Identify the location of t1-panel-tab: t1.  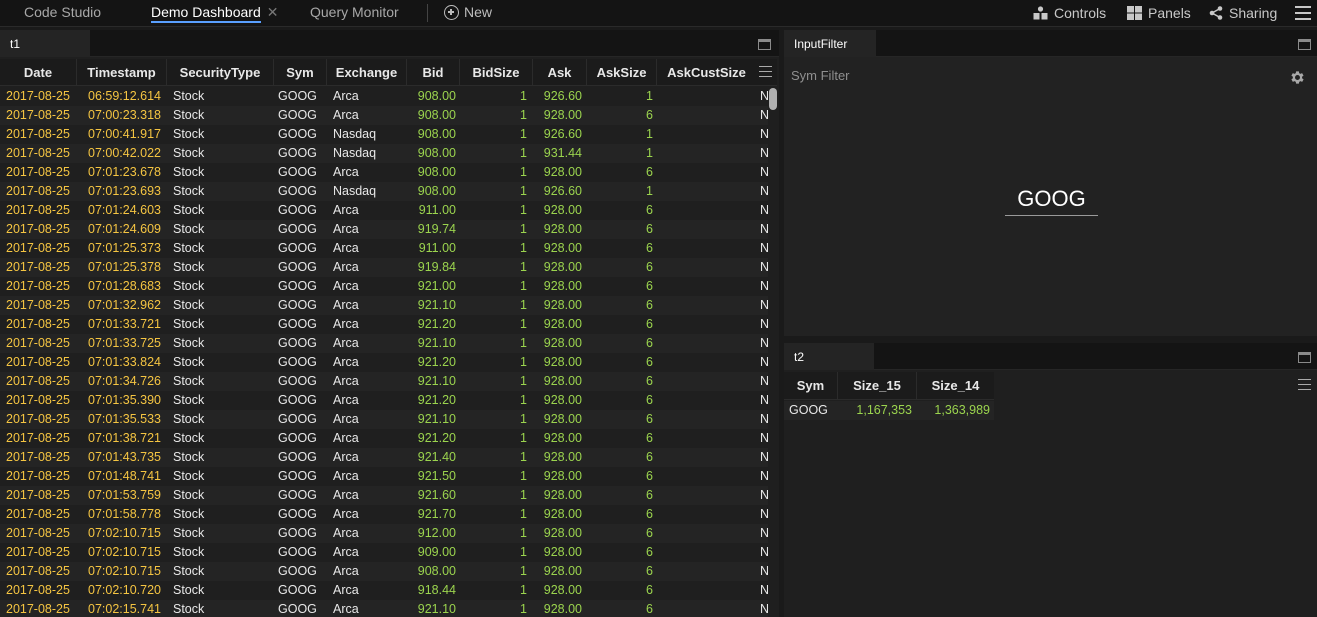
(45, 43).